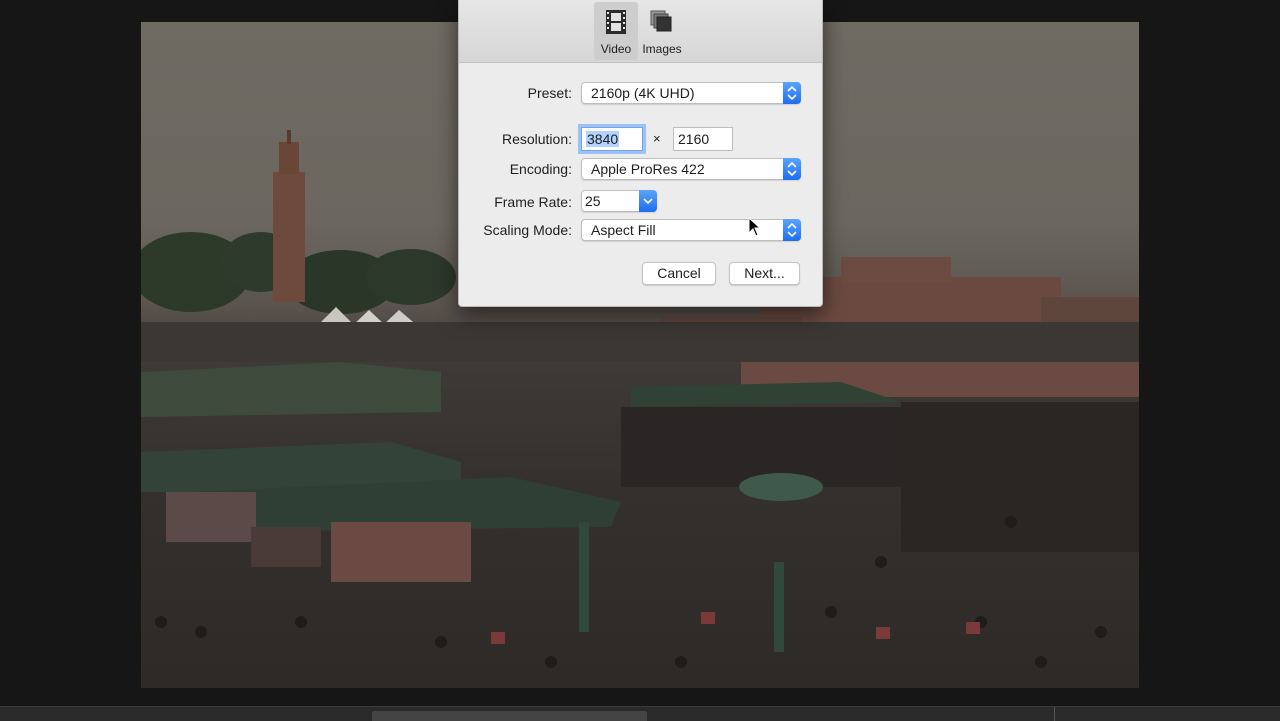 The image size is (1280, 721). I want to click on encoding-label: Encoding:, so click(540, 169).